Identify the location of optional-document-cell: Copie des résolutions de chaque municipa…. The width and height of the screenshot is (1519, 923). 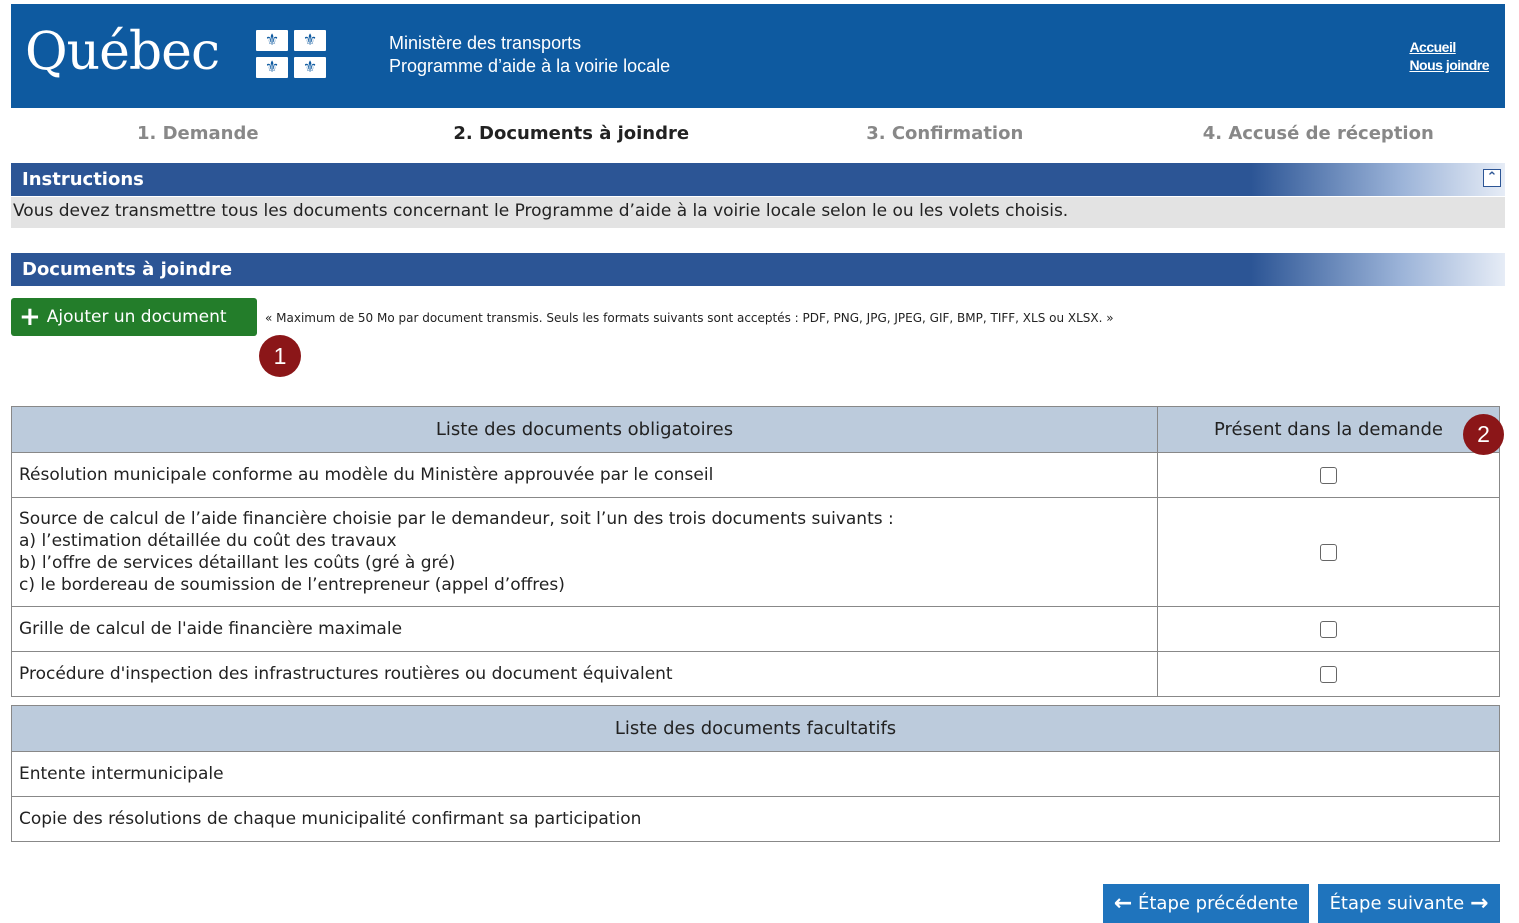
(755, 819).